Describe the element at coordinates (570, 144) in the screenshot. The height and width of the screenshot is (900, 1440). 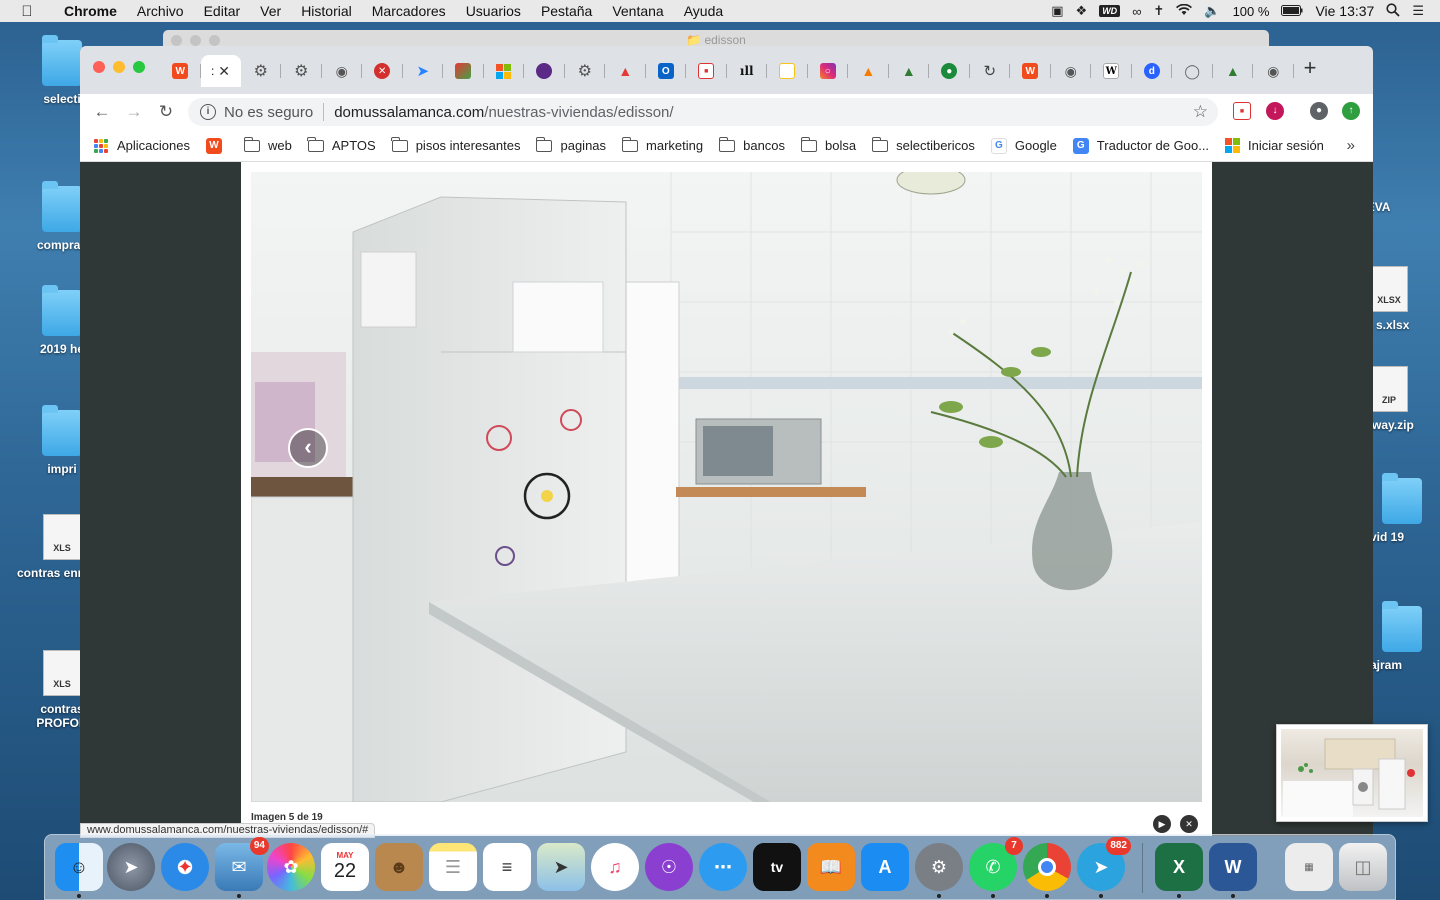
I see `bookmark-folder-paginas: paginas` at that location.